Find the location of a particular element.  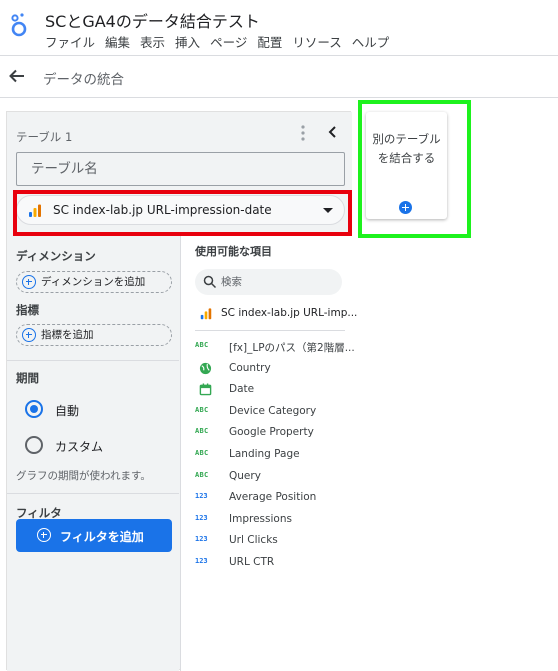

period-auto-radio is located at coordinates (34, 409).